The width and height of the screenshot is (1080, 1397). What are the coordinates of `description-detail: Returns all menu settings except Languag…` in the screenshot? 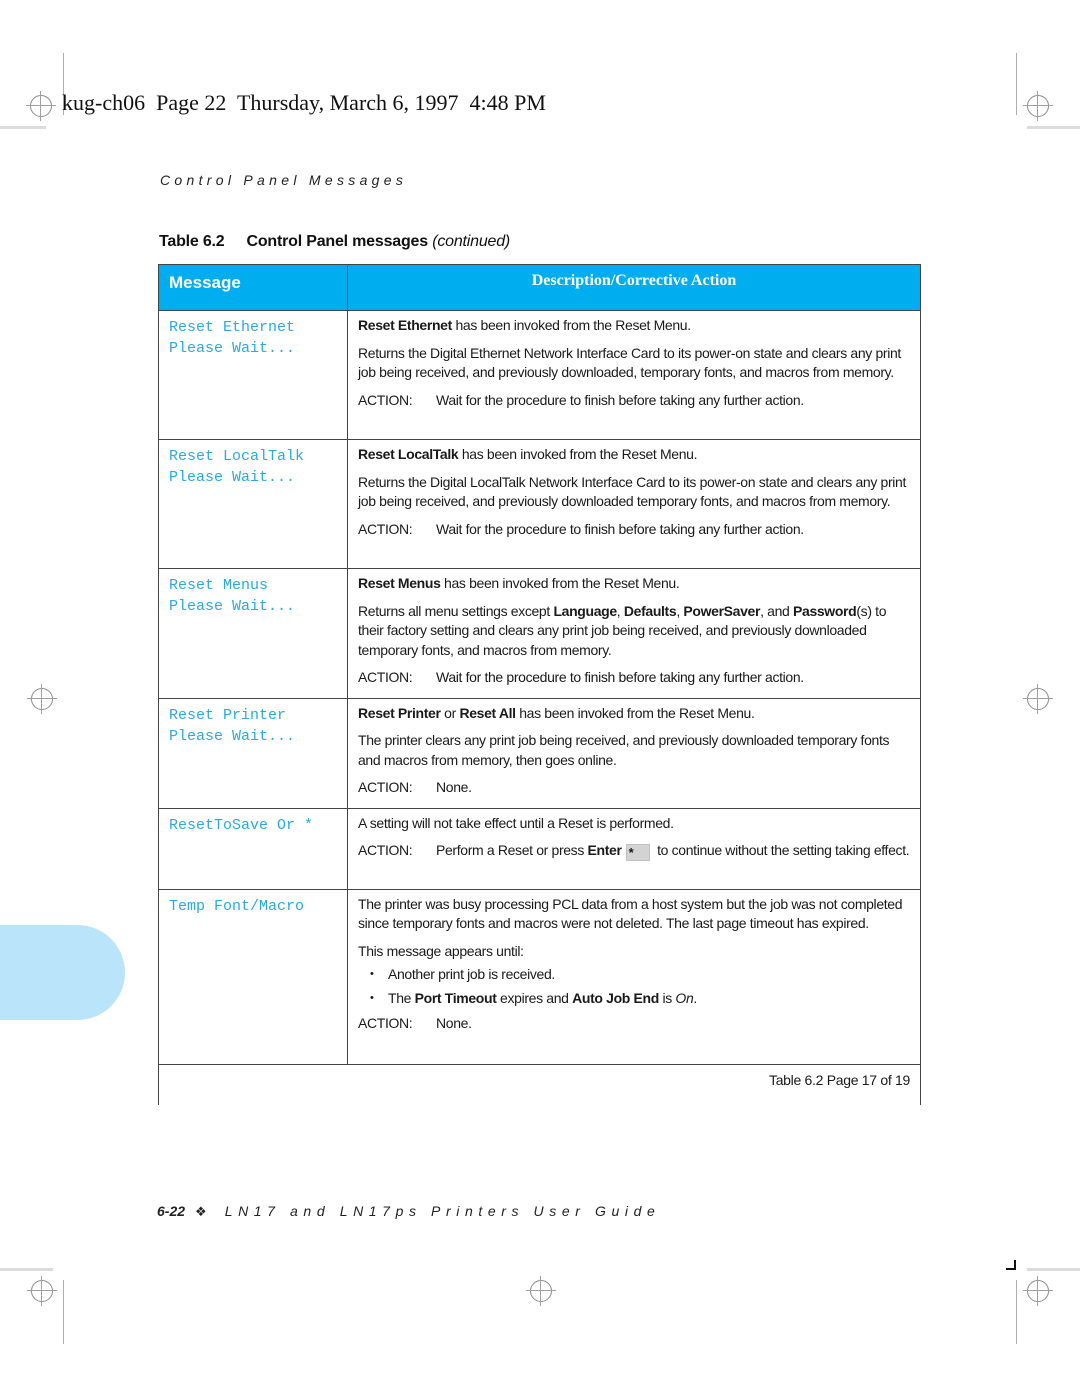 It's located at (634, 631).